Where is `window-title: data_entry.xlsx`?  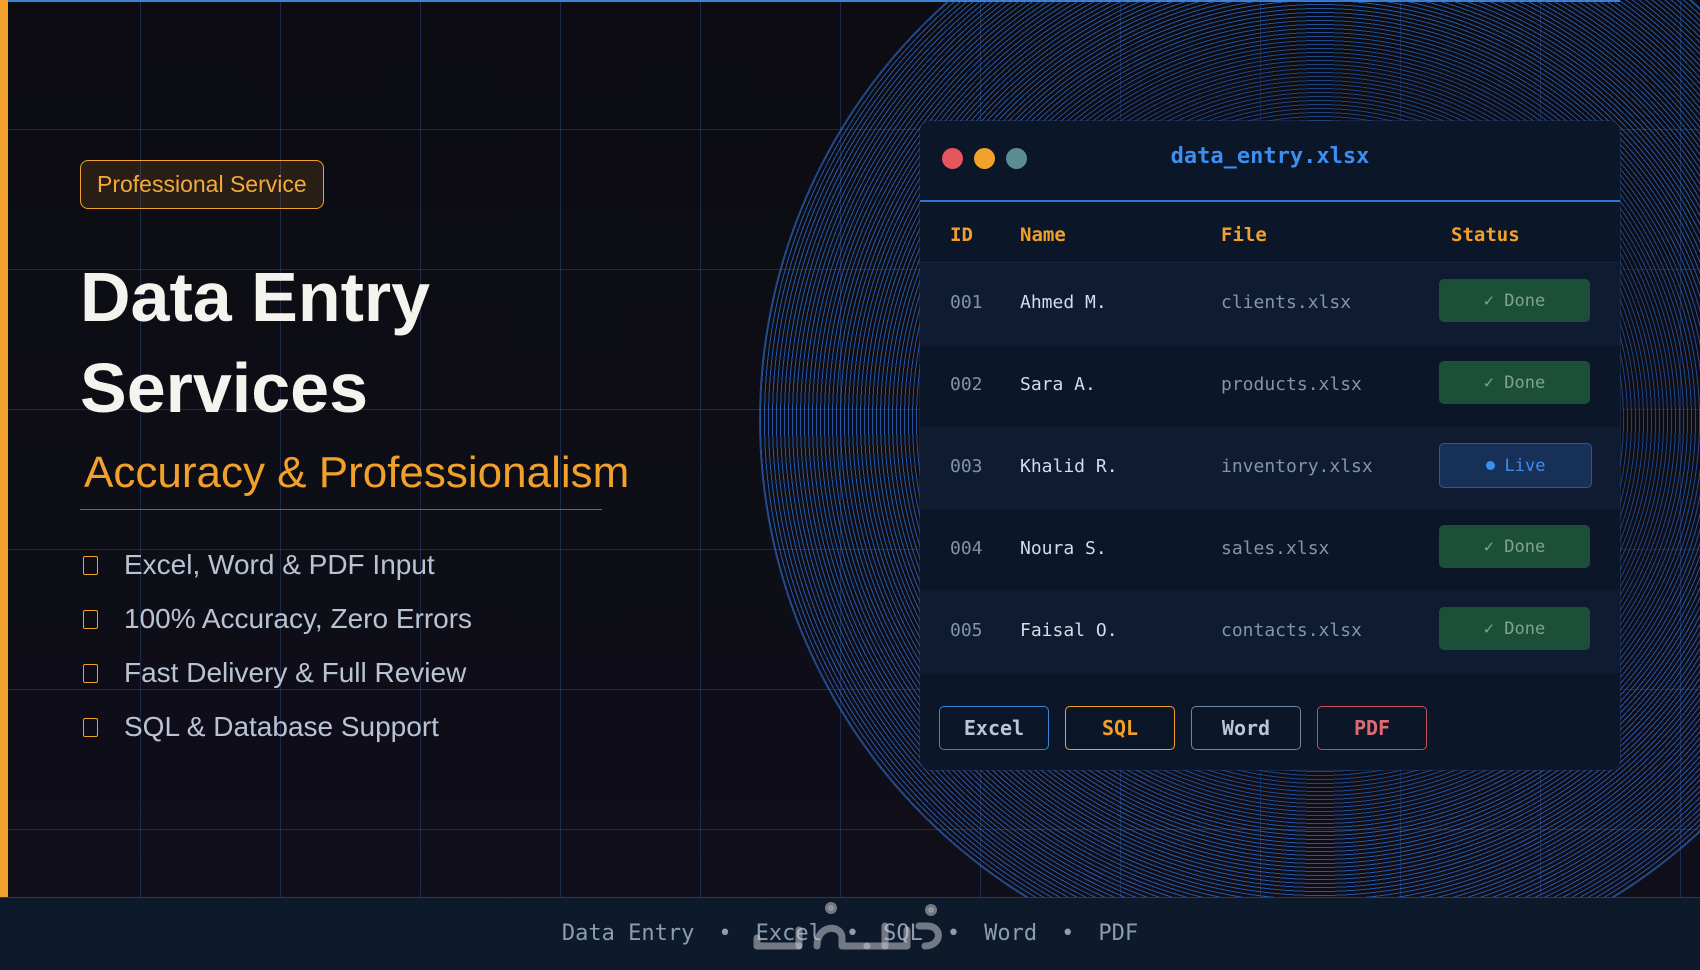
window-title: data_entry.xlsx is located at coordinates (1270, 156).